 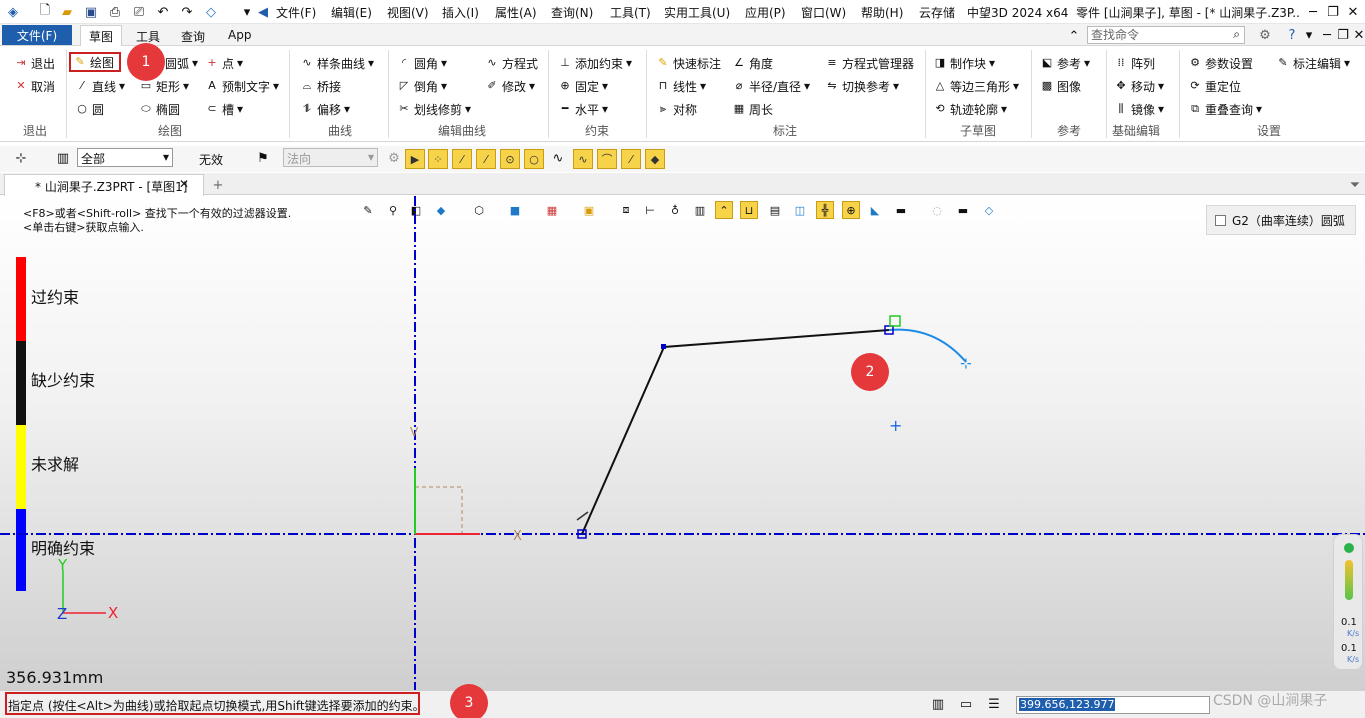 What do you see at coordinates (13, 12) in the screenshot?
I see `app-logo-icon: ◈` at bounding box center [13, 12].